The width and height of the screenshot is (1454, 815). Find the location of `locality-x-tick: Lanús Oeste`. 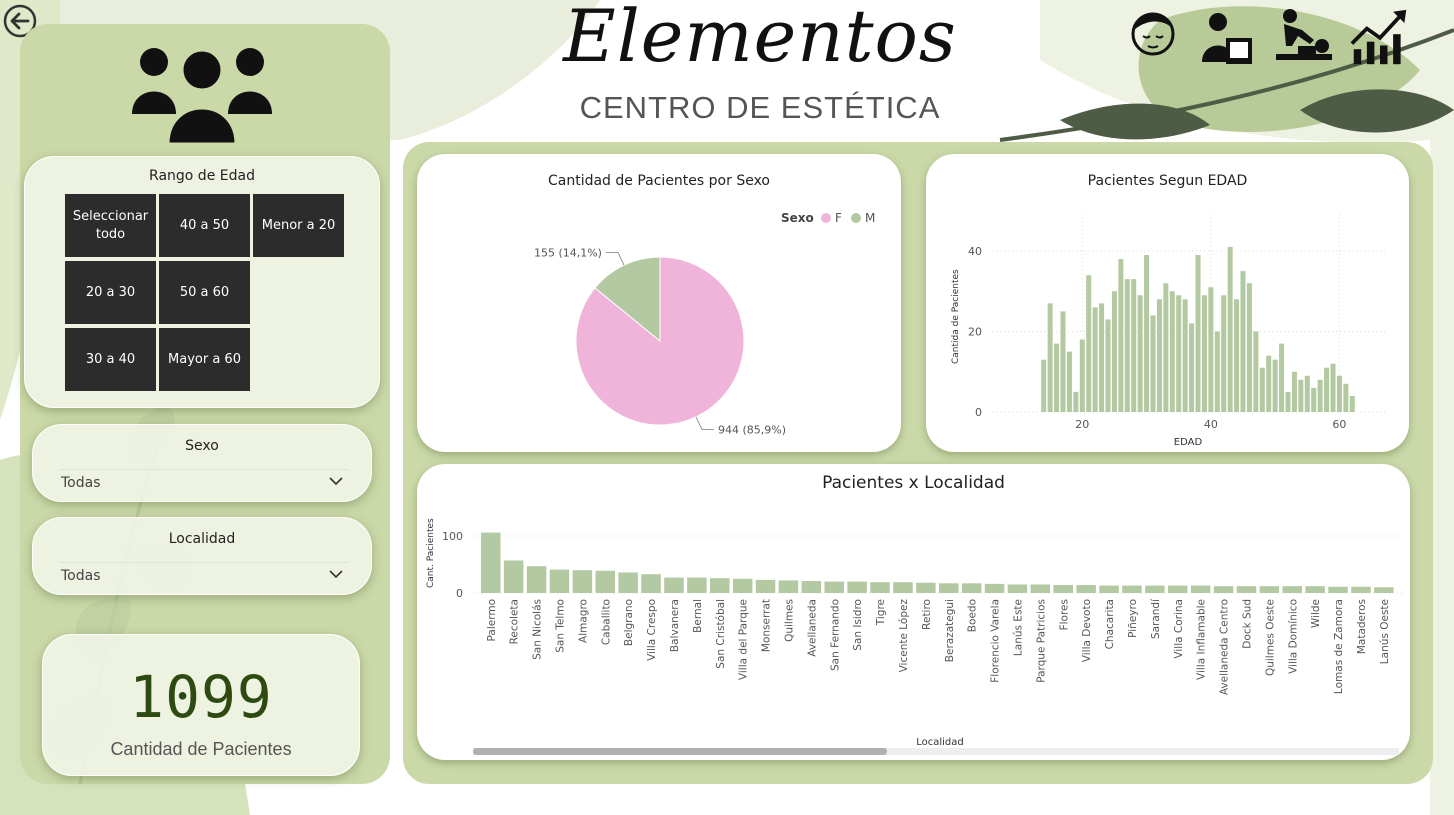

locality-x-tick: Lanús Oeste is located at coordinates (1385, 631).